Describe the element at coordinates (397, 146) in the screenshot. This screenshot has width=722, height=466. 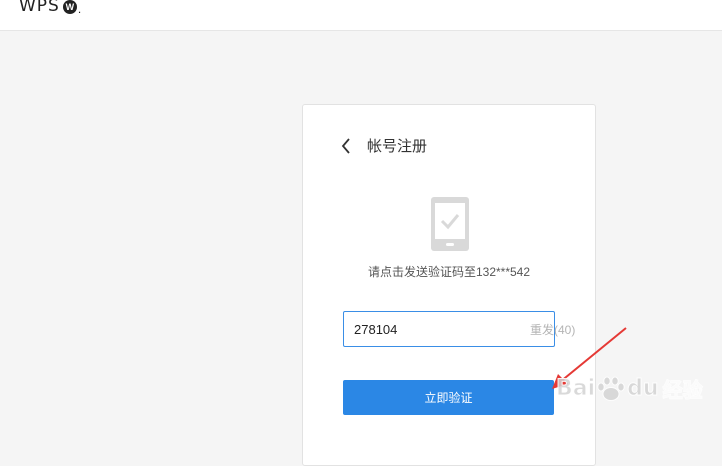
I see `page-title: 帐号注册` at that location.